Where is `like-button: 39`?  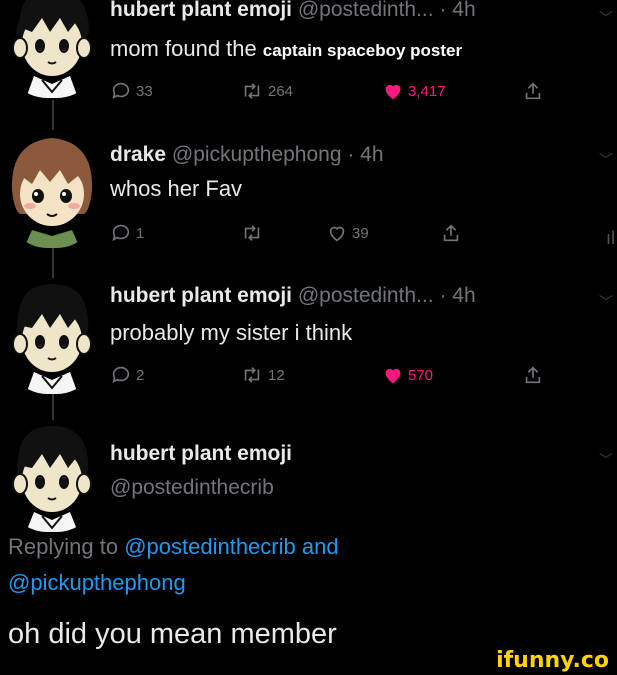
like-button: 39 is located at coordinates (347, 233).